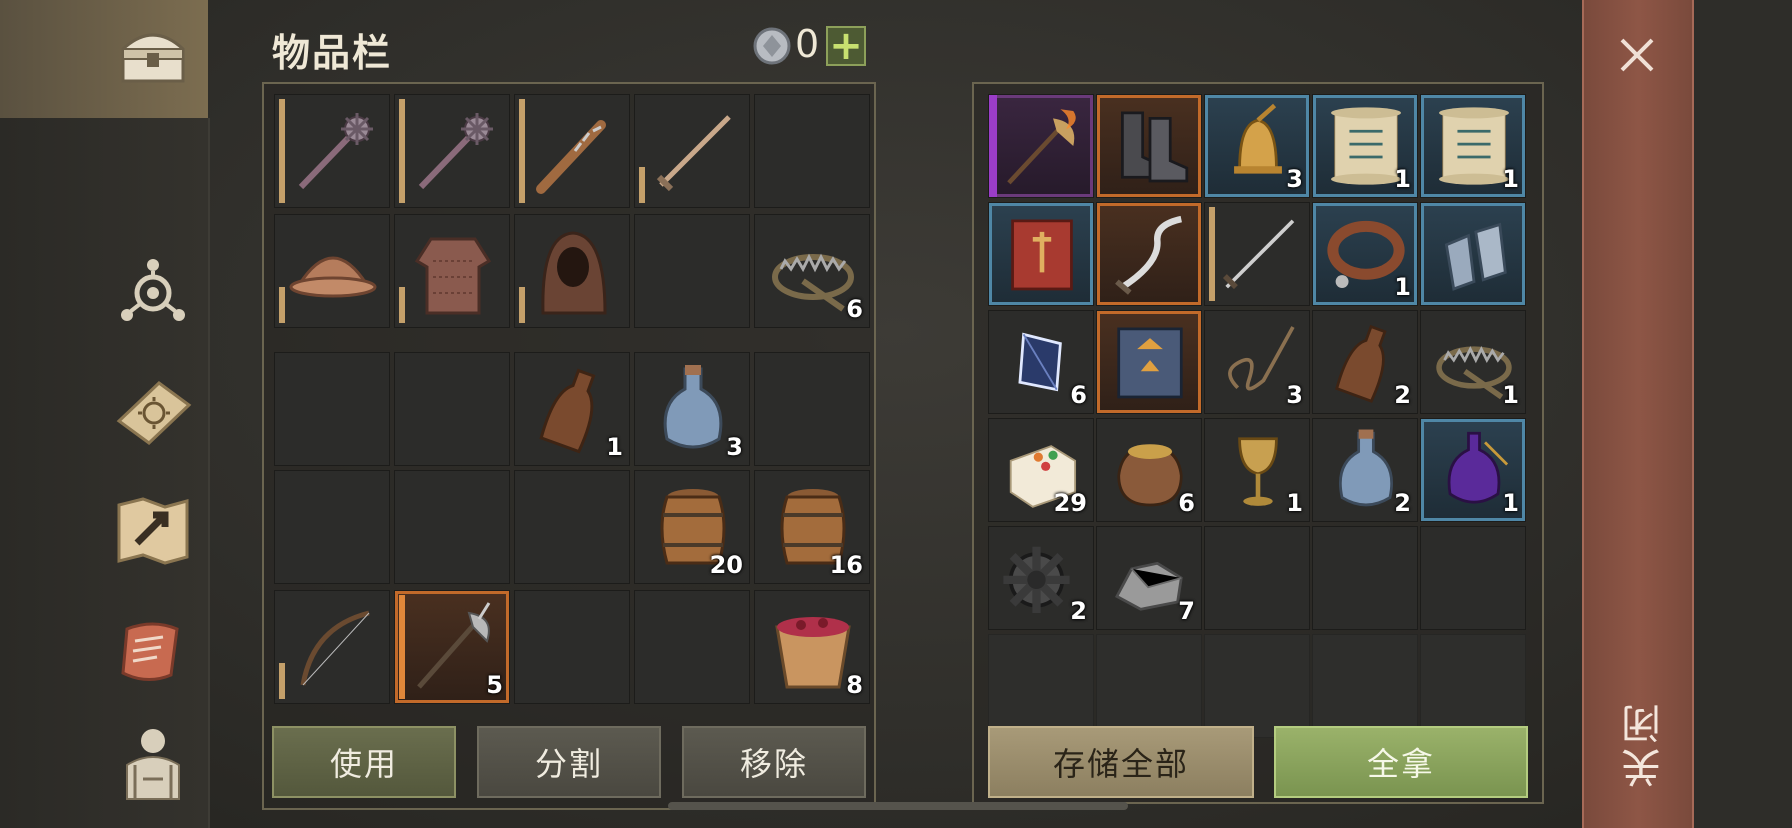 The height and width of the screenshot is (828, 1792). Describe the element at coordinates (807, 44) in the screenshot. I see `currency-count: 0` at that location.